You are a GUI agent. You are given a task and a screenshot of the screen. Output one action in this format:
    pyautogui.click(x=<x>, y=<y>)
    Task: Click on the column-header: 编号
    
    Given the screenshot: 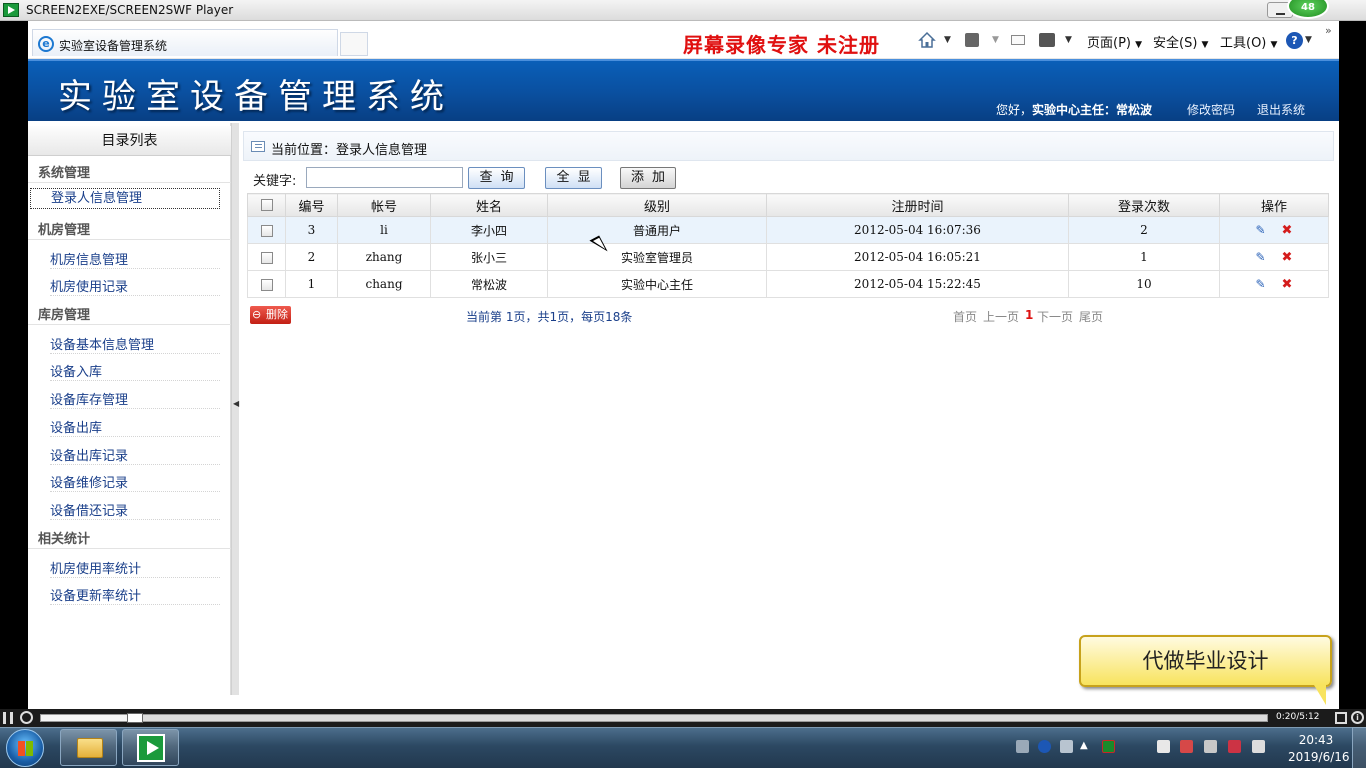 What is the action you would take?
    pyautogui.click(x=311, y=205)
    